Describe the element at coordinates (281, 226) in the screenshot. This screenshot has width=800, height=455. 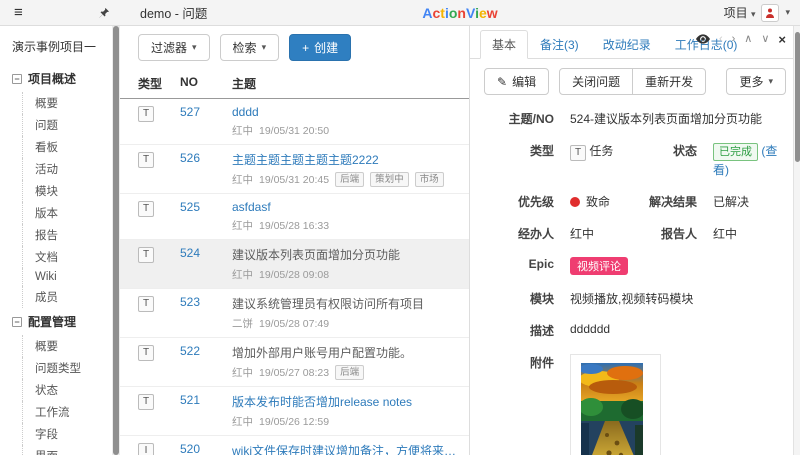
I see `issue-meta: 红中 19/05/28 16:33` at that location.